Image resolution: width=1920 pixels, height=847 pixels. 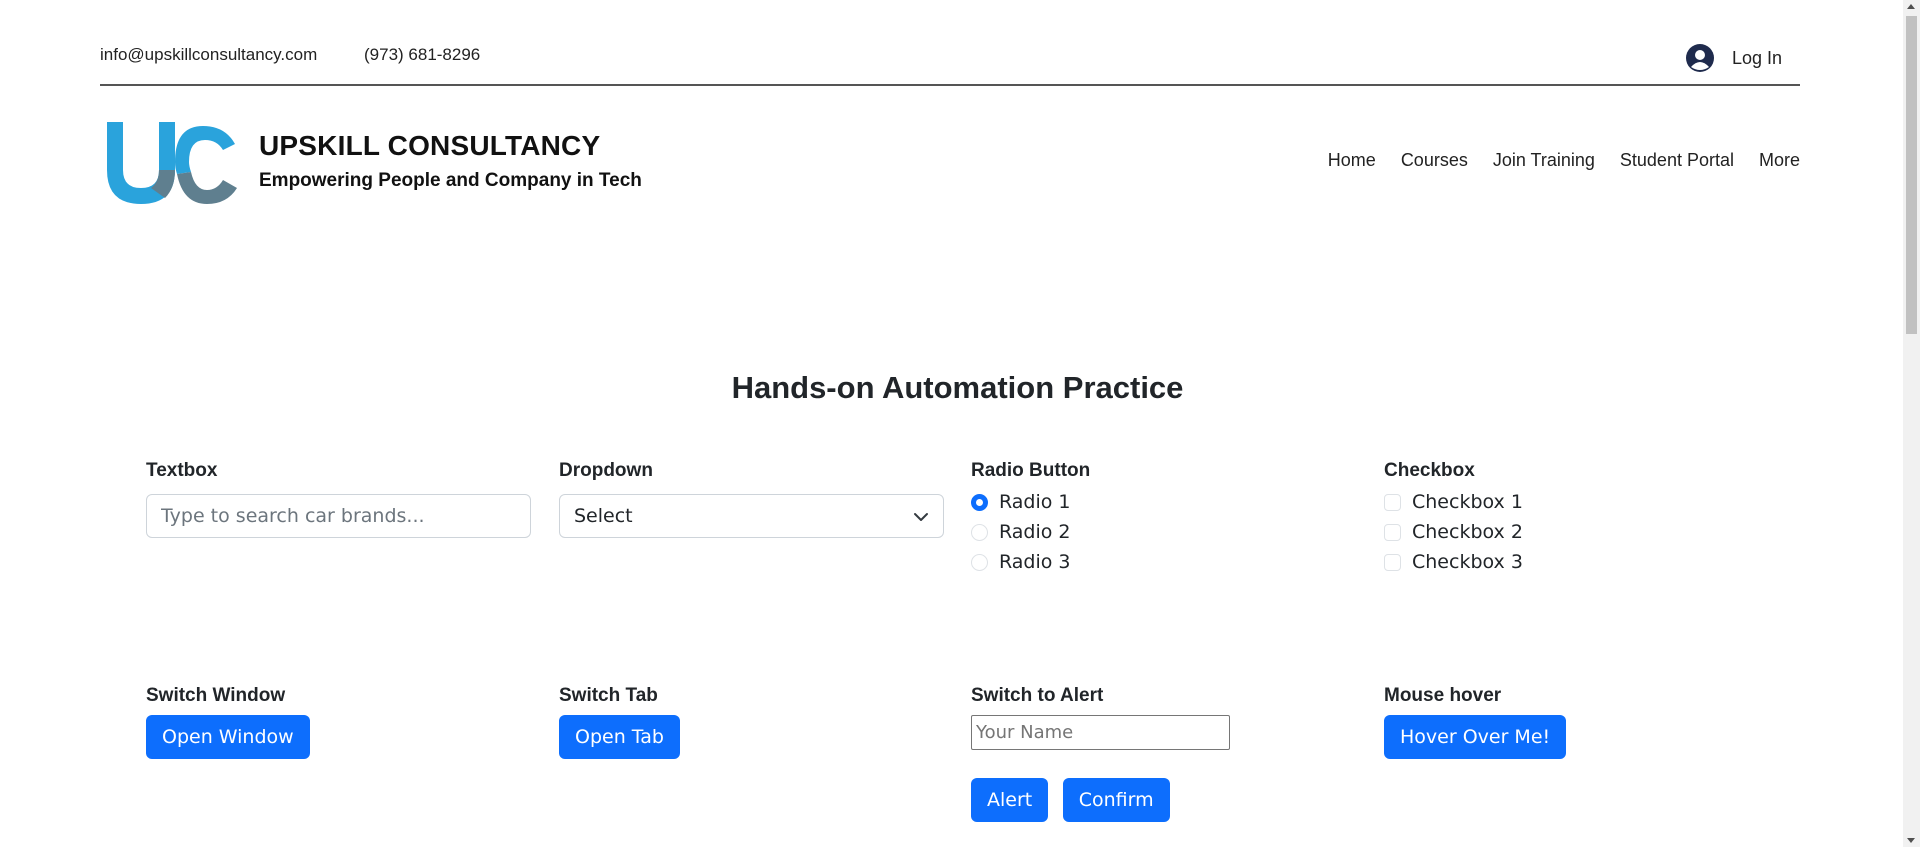 What do you see at coordinates (1576, 722) in the screenshot?
I see `mouse-hover-section: Mouse hover Hover Over Me!` at bounding box center [1576, 722].